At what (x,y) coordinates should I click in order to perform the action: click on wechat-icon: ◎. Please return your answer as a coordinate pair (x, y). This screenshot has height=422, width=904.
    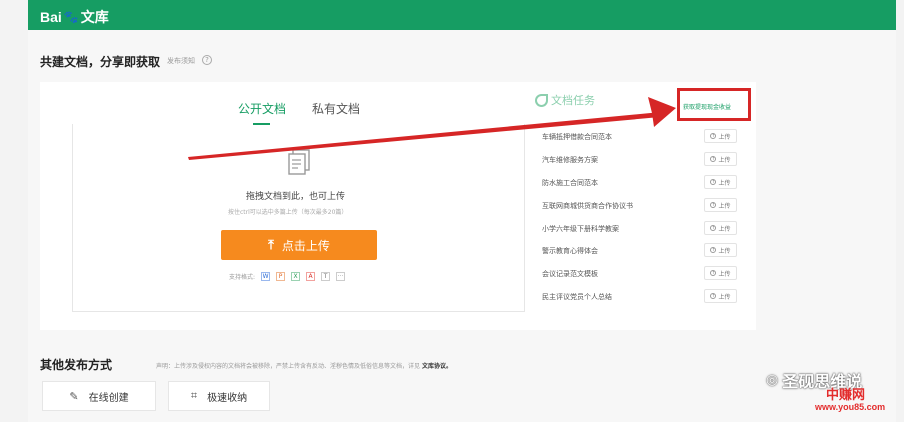
    Looking at the image, I should click on (772, 380).